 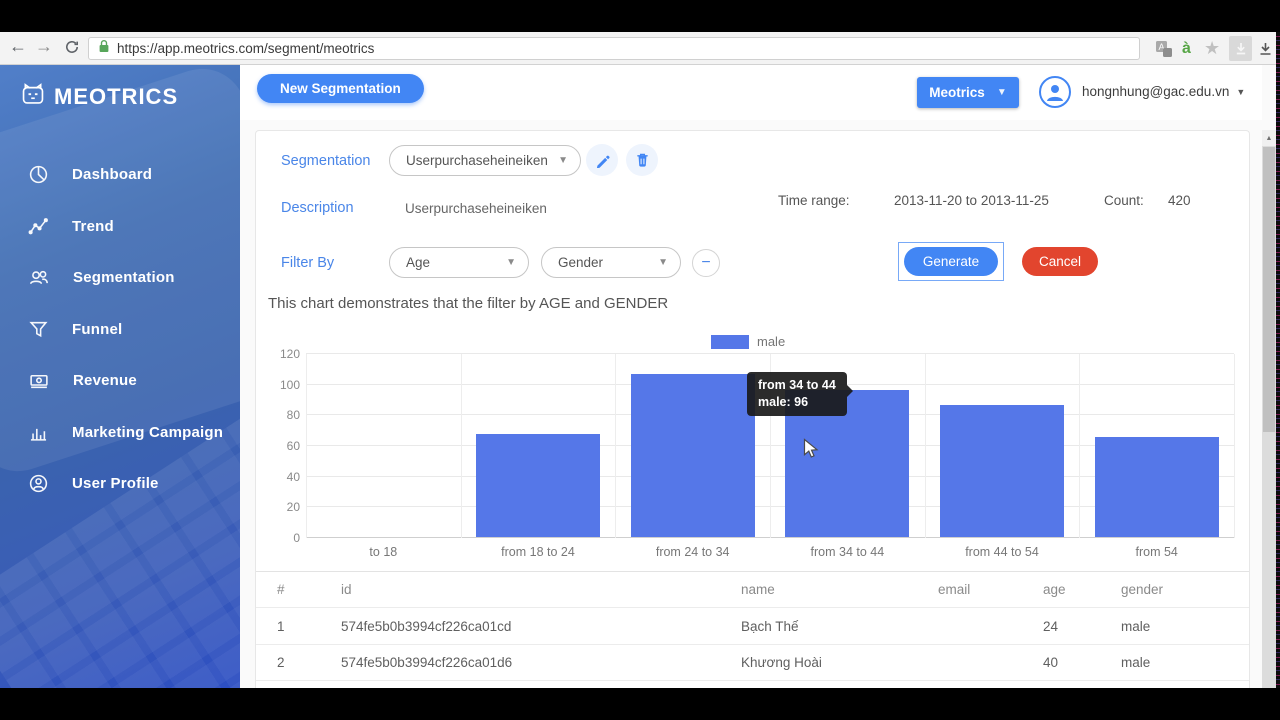 I want to click on segmentation-select: Userpurchaseheineiken ▼, so click(x=485, y=160).